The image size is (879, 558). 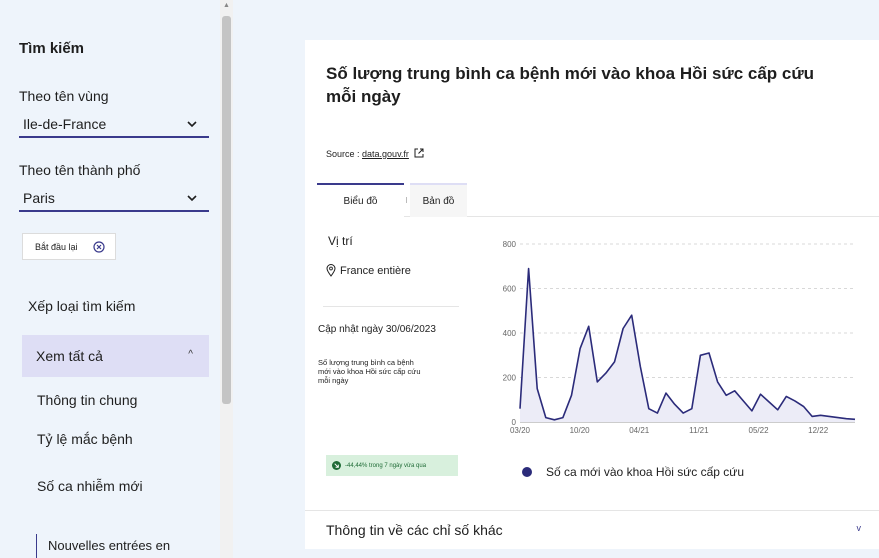 I want to click on chevron-down-icon: v, so click(x=859, y=528).